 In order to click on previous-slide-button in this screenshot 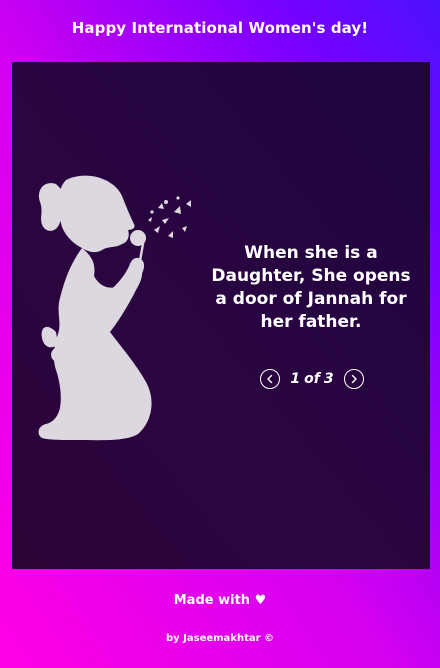, I will do `click(270, 379)`.